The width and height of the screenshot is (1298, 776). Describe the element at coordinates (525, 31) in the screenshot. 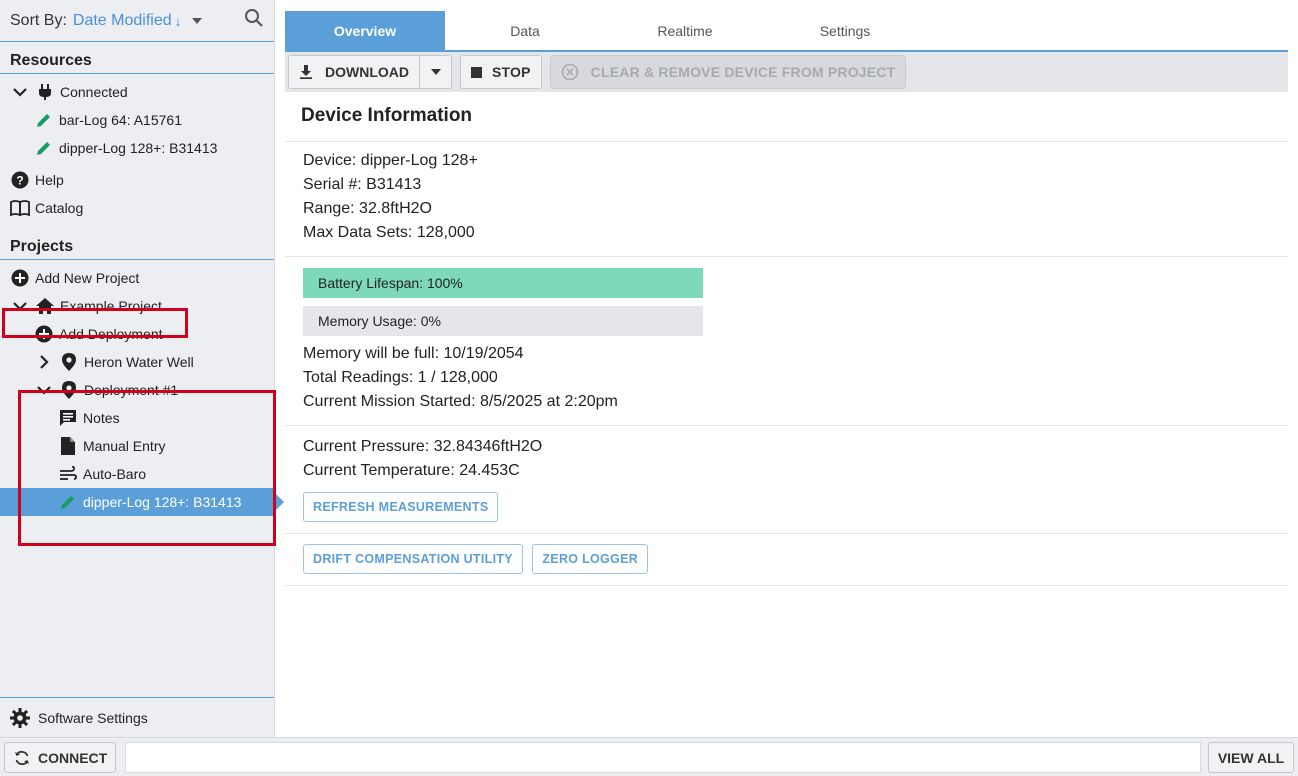

I see `tab-data: Data` at that location.